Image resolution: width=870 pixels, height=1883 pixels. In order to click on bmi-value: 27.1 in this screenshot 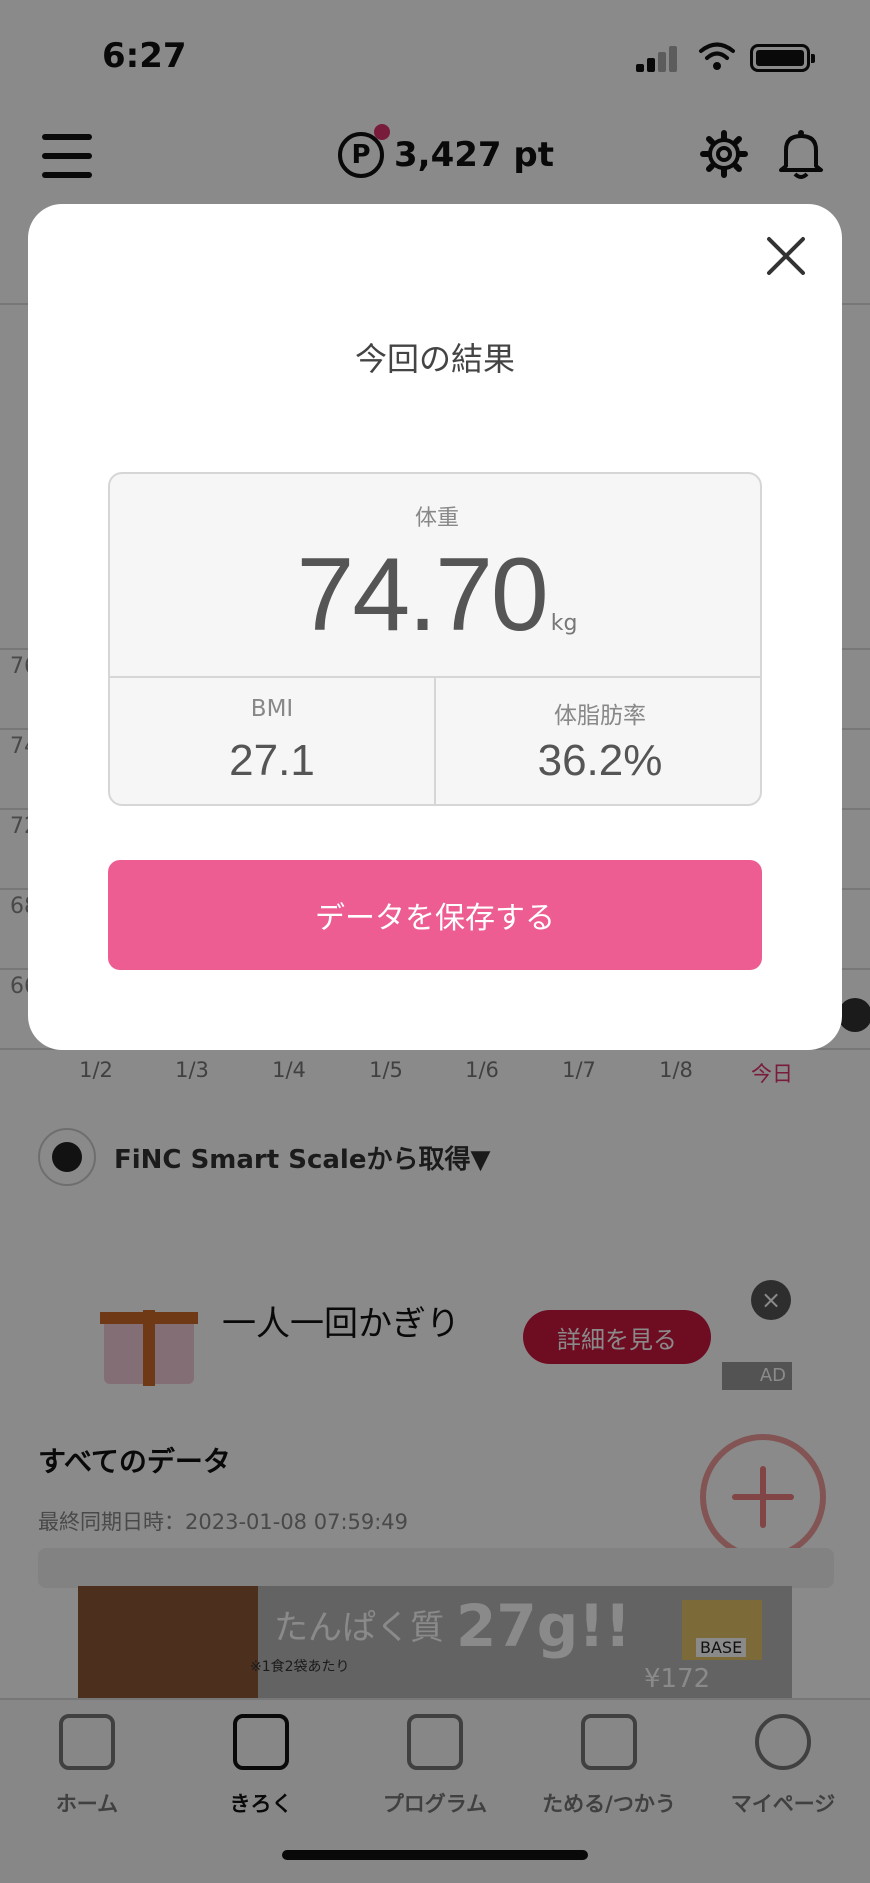, I will do `click(272, 760)`.